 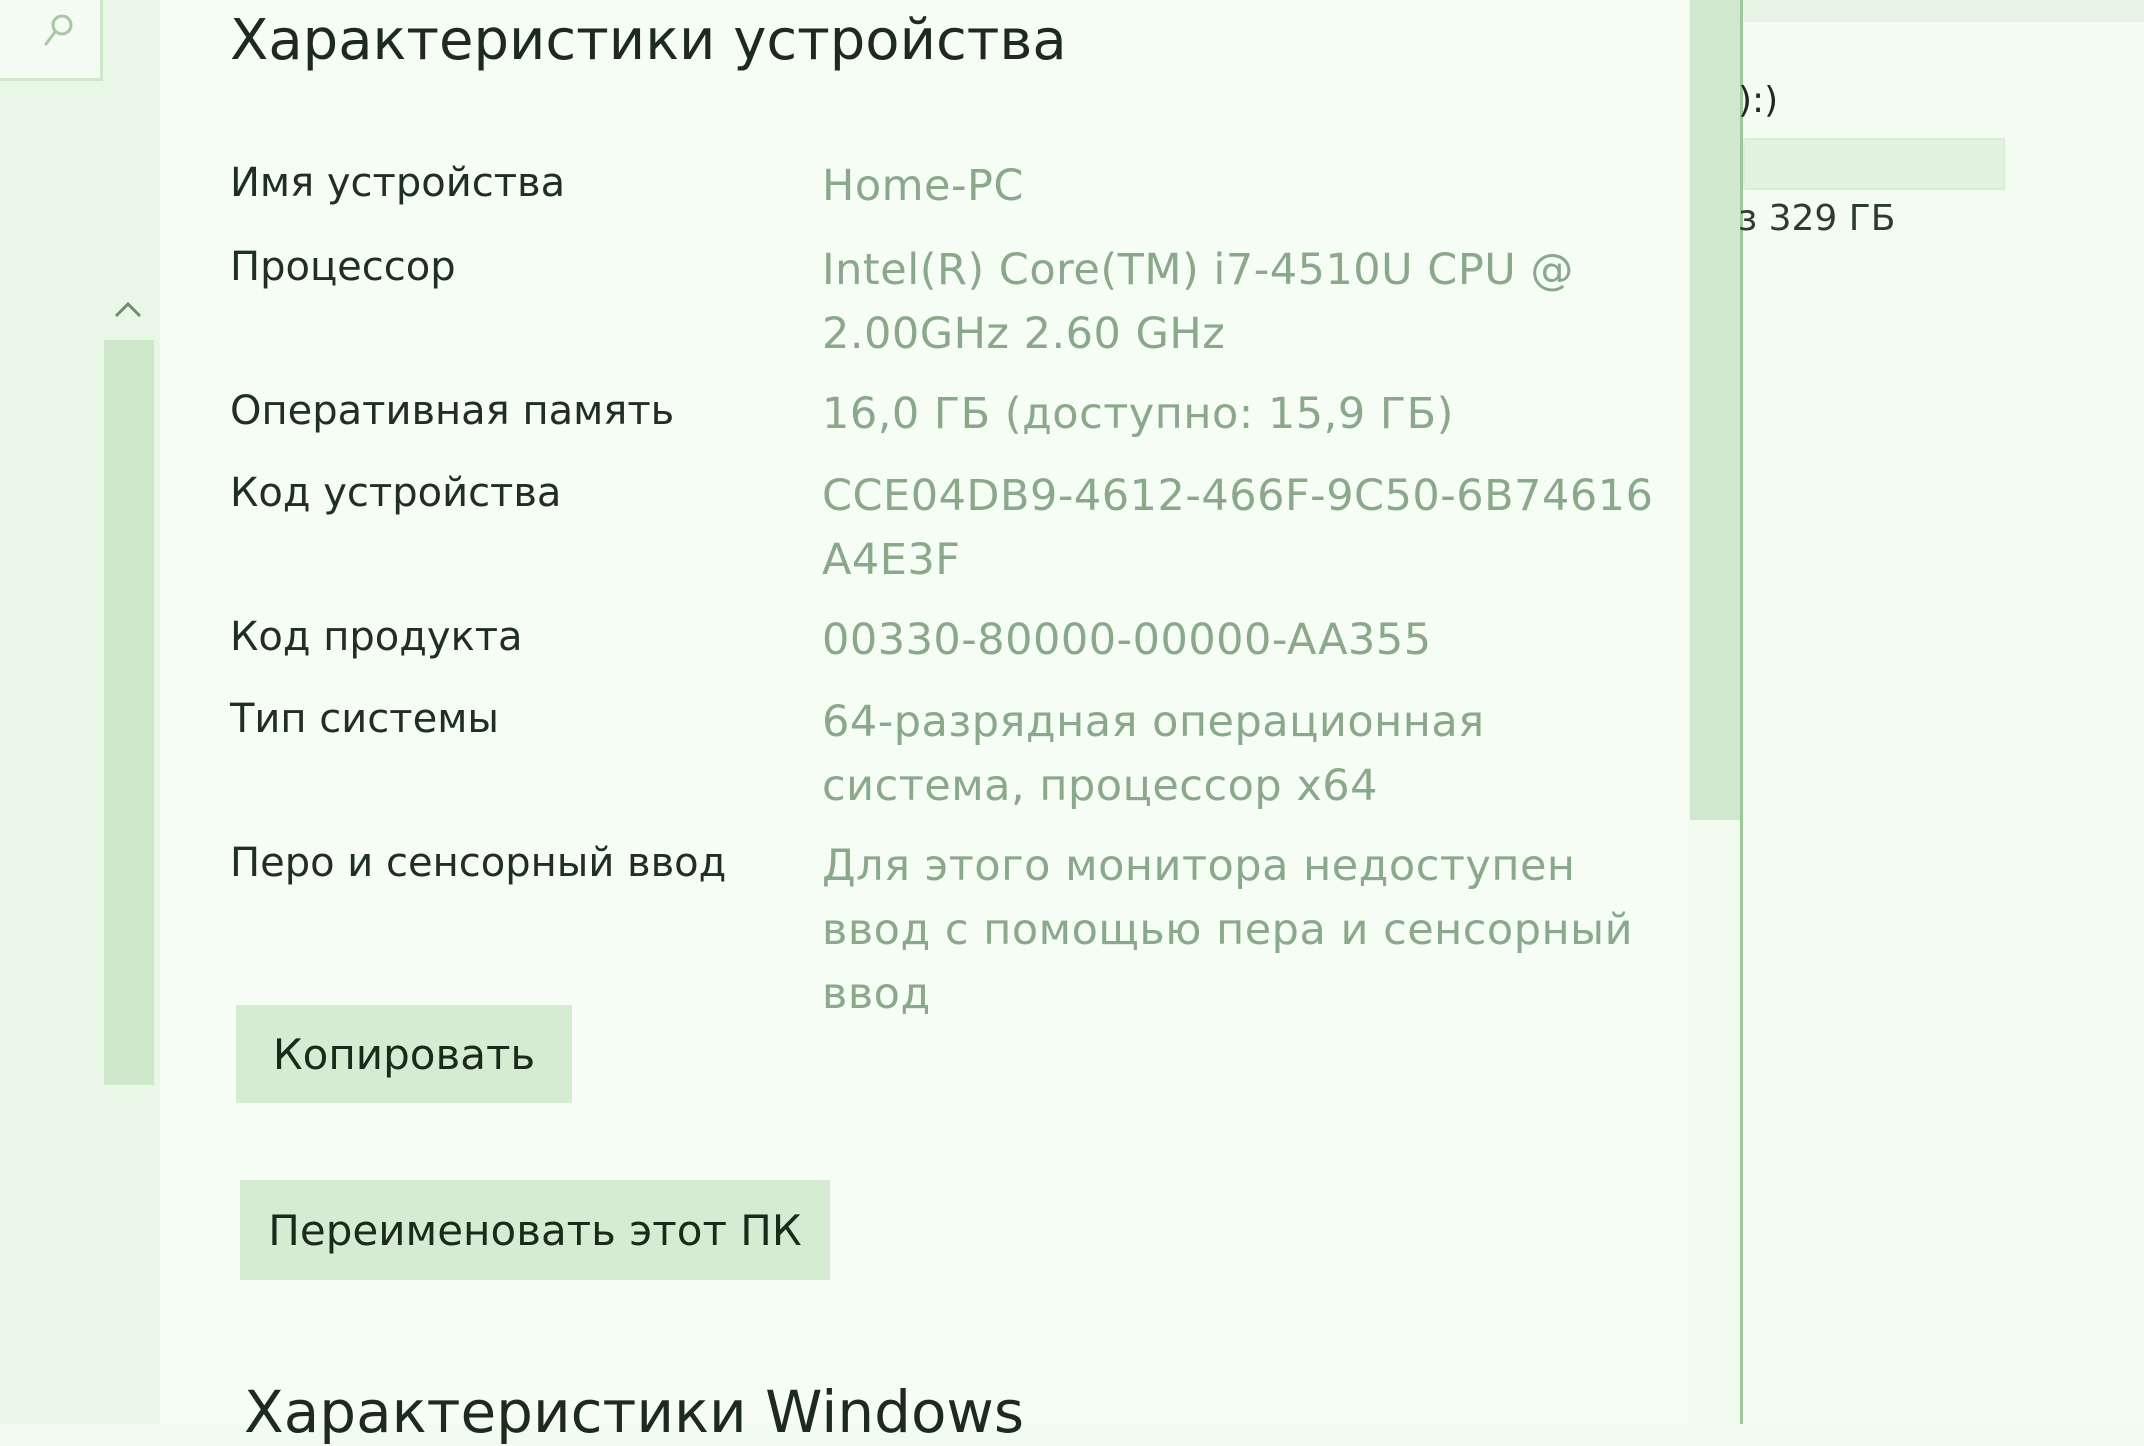 I want to click on spec-label: Процессор, so click(x=343, y=267).